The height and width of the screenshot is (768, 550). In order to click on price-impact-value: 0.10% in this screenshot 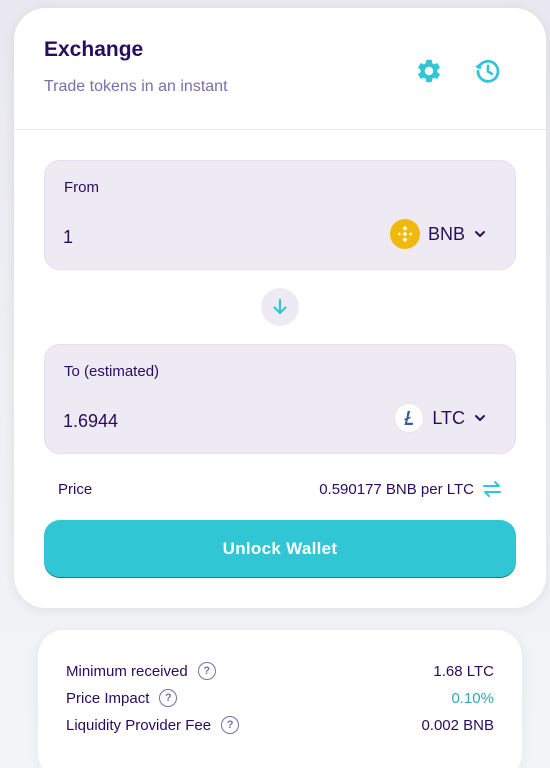, I will do `click(472, 698)`.